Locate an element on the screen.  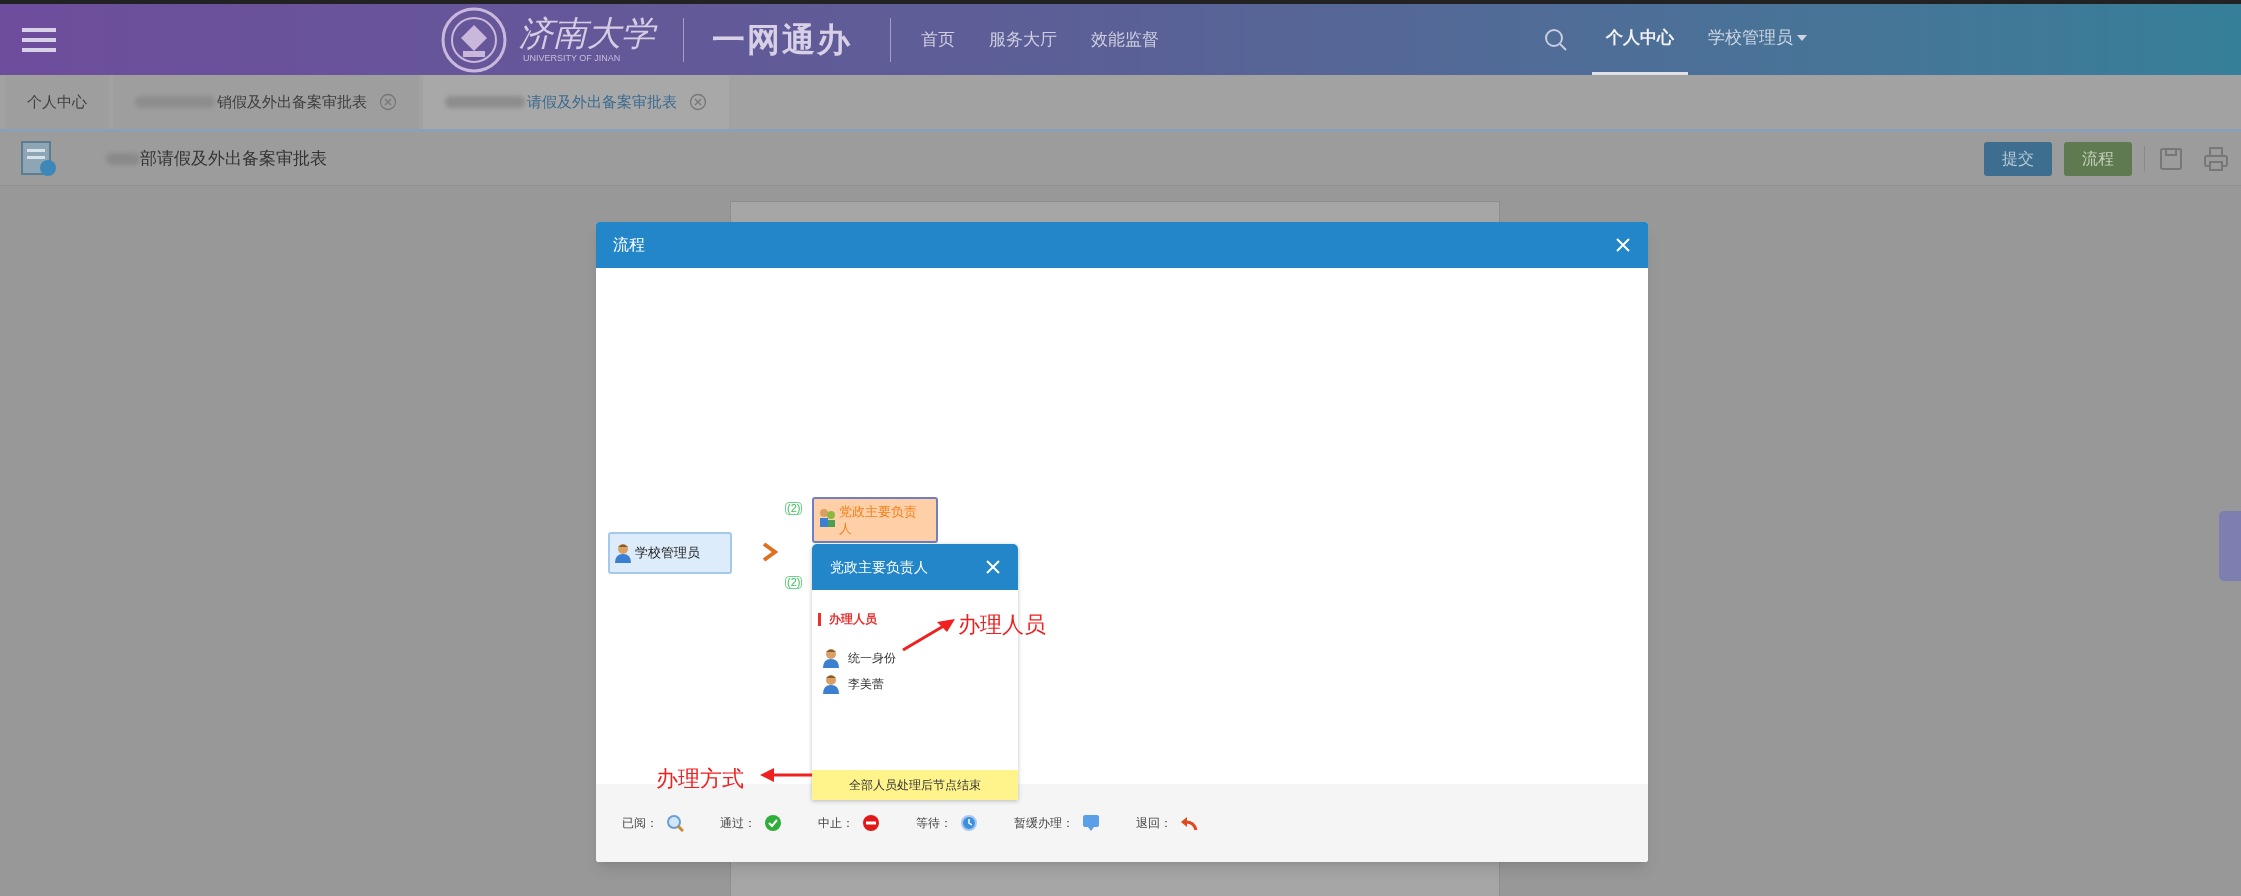
group-icon is located at coordinates (827, 518).